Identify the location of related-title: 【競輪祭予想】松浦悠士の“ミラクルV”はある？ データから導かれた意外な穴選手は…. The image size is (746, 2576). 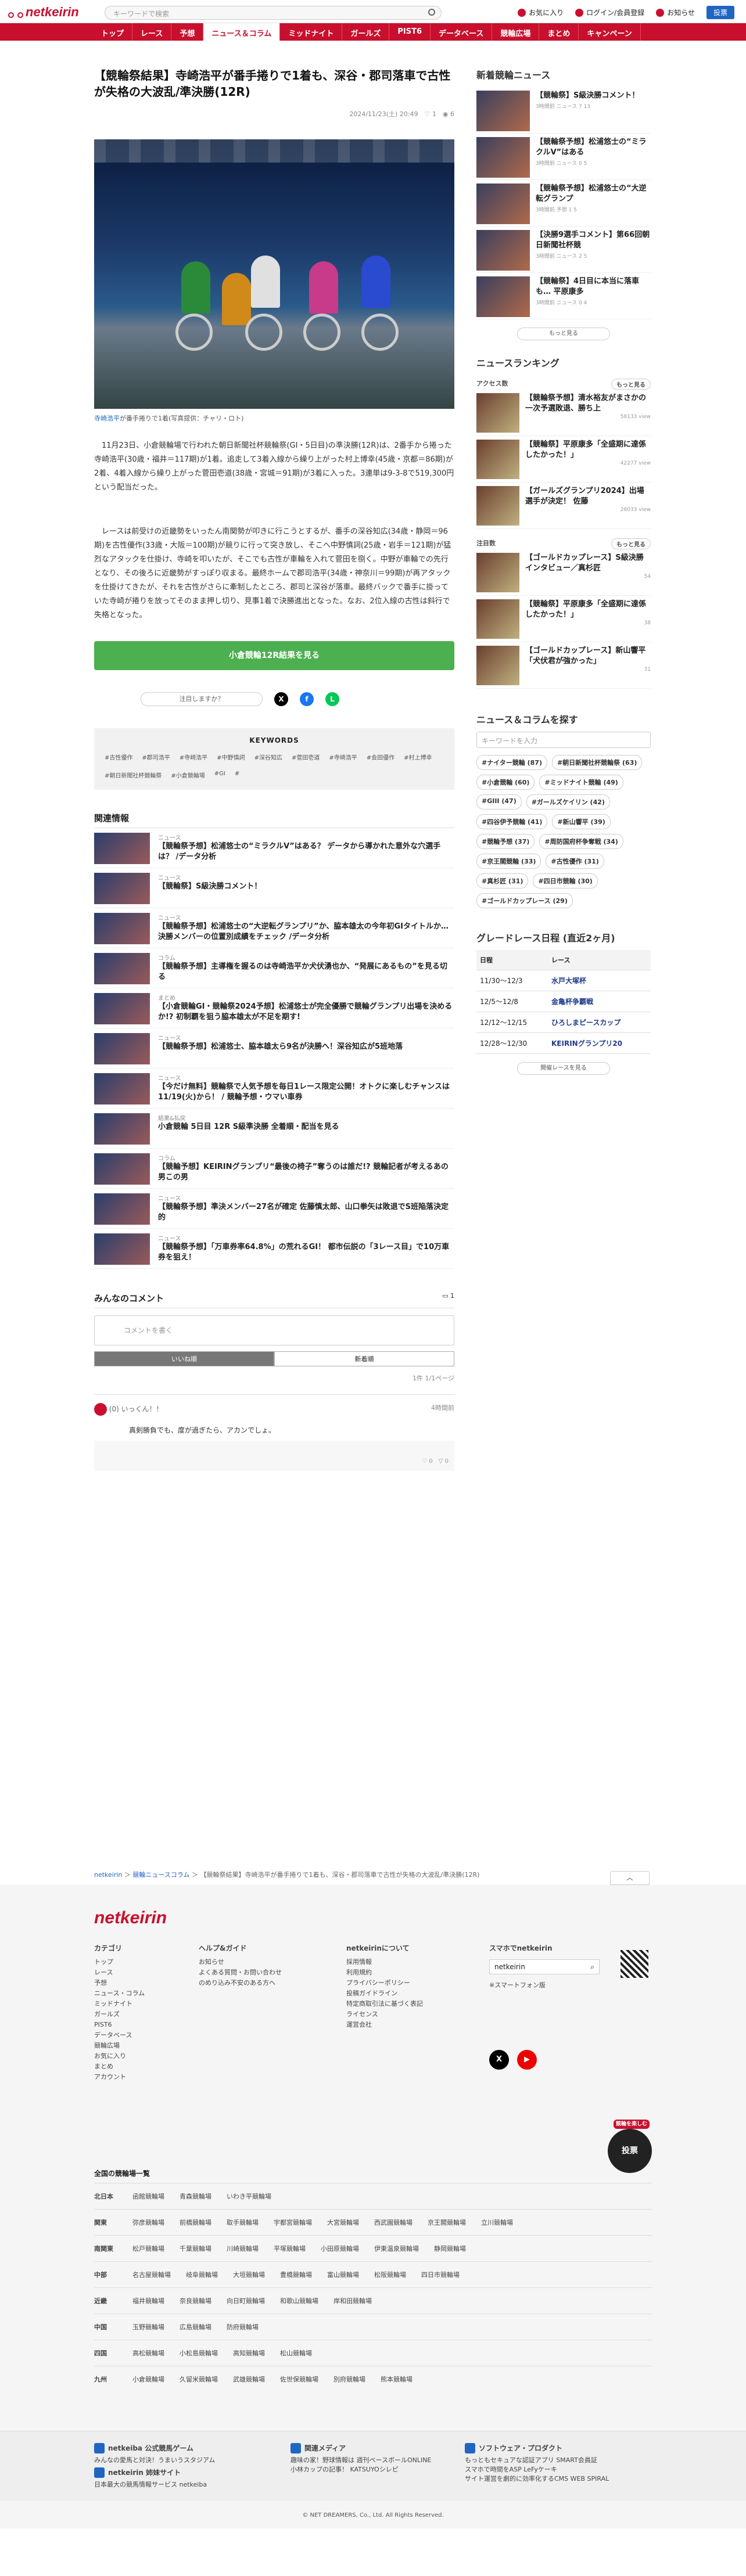
(306, 851).